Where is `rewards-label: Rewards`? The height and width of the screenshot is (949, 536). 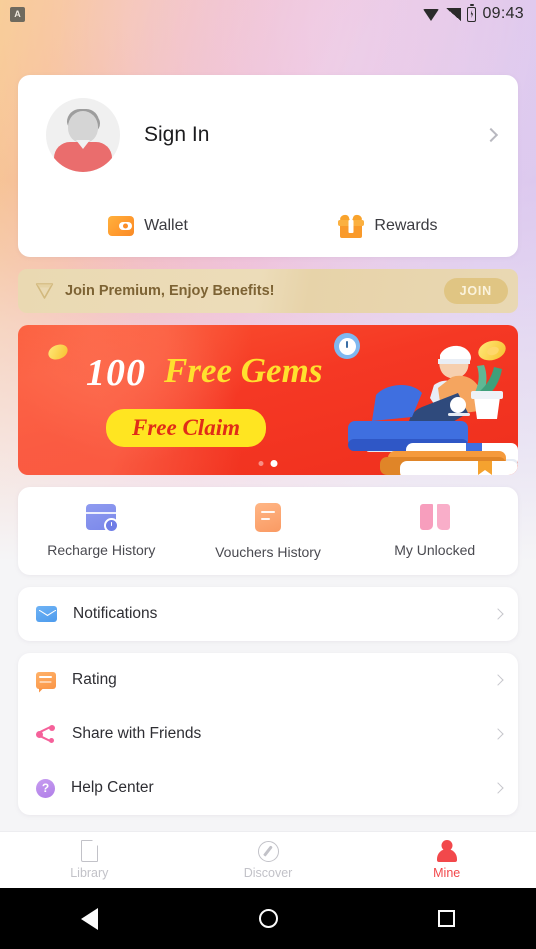
rewards-label: Rewards is located at coordinates (406, 225).